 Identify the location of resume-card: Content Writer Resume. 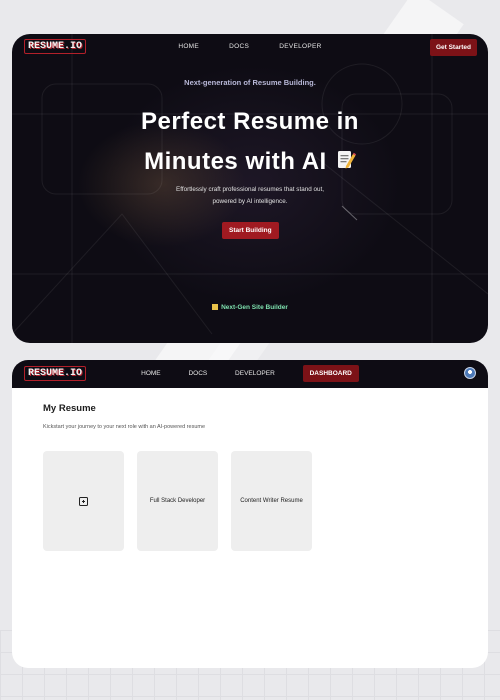
(271, 501).